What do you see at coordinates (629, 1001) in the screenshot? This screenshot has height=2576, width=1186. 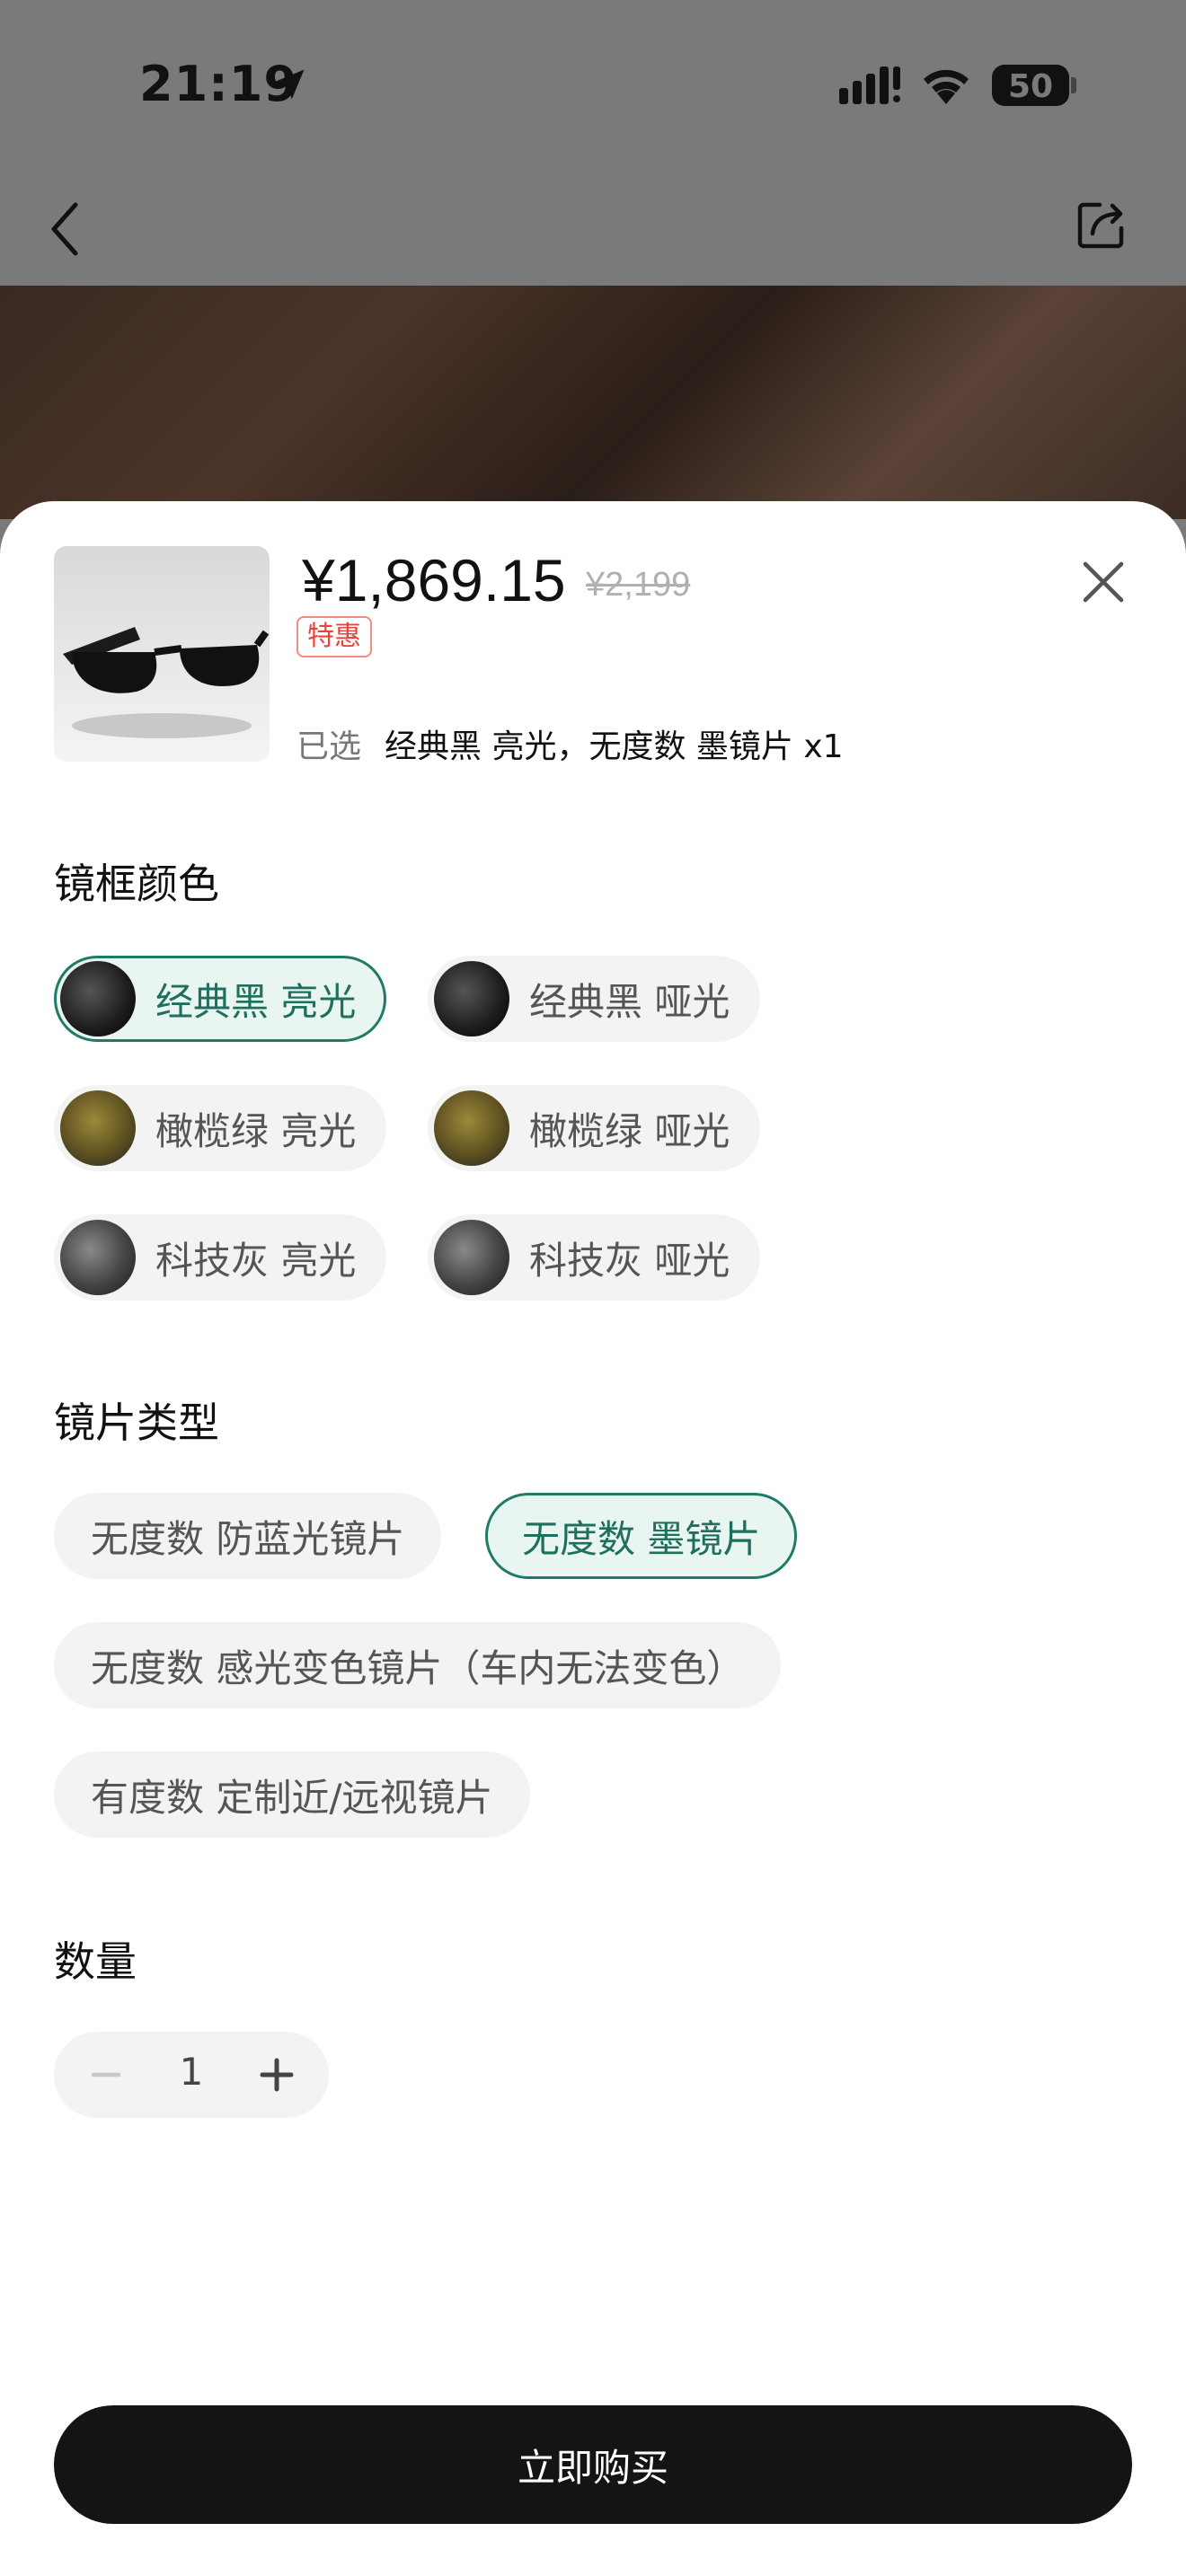 I see `frame-color-label: 经典黑 哑光` at bounding box center [629, 1001].